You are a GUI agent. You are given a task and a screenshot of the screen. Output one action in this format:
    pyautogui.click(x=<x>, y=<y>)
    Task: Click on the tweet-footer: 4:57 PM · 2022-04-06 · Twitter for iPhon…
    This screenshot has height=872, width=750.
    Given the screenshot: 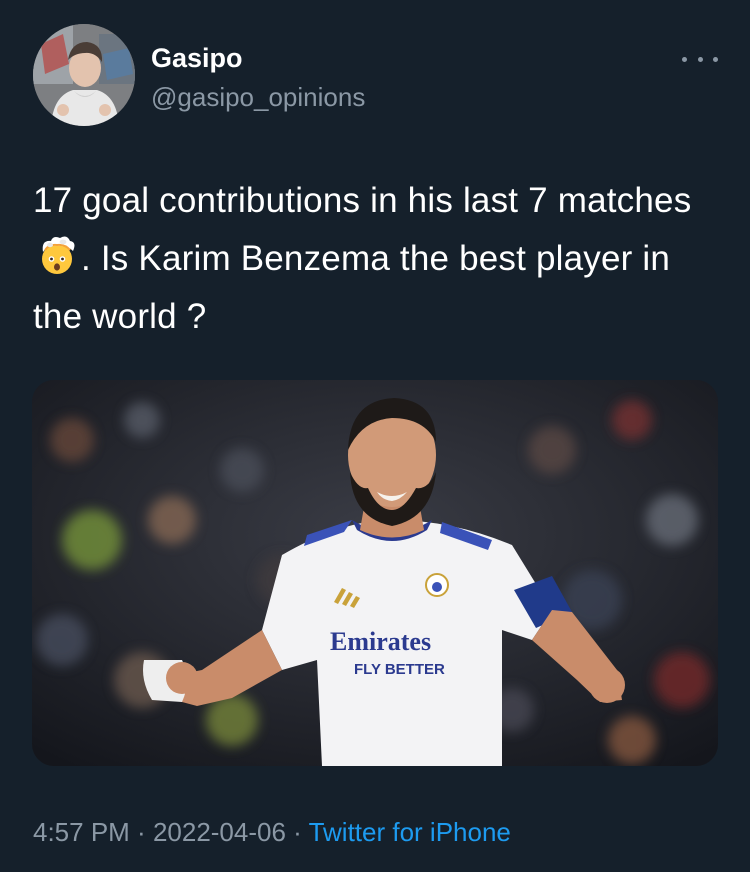 What is the action you would take?
    pyautogui.click(x=272, y=832)
    